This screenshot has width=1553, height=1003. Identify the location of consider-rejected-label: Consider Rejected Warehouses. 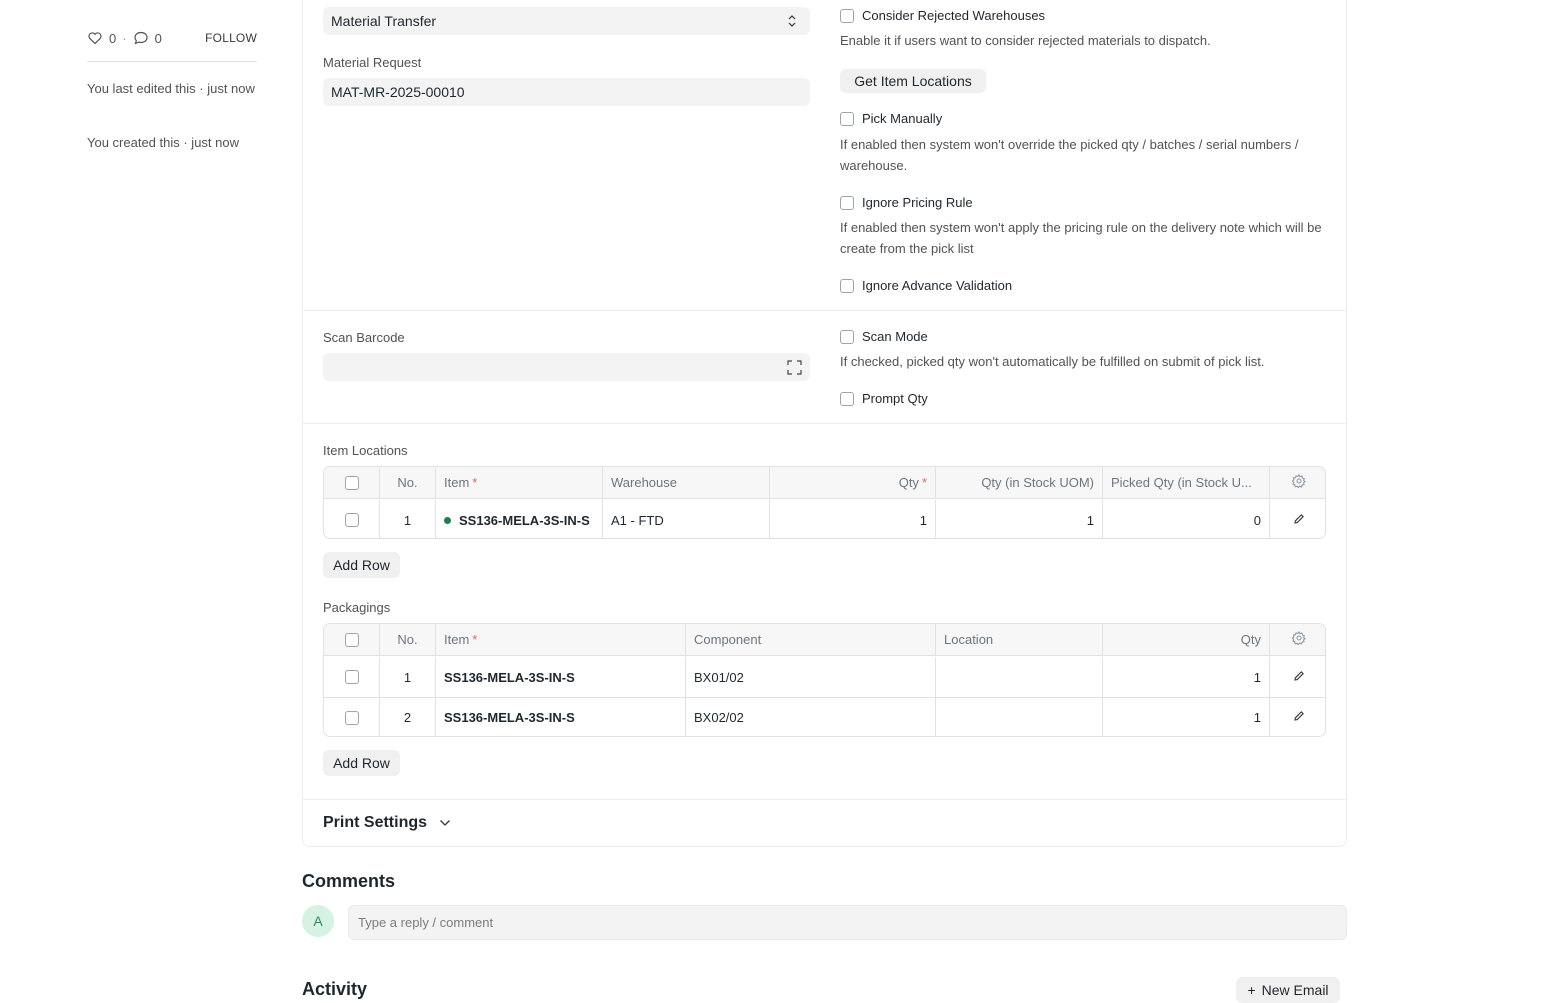
(954, 15).